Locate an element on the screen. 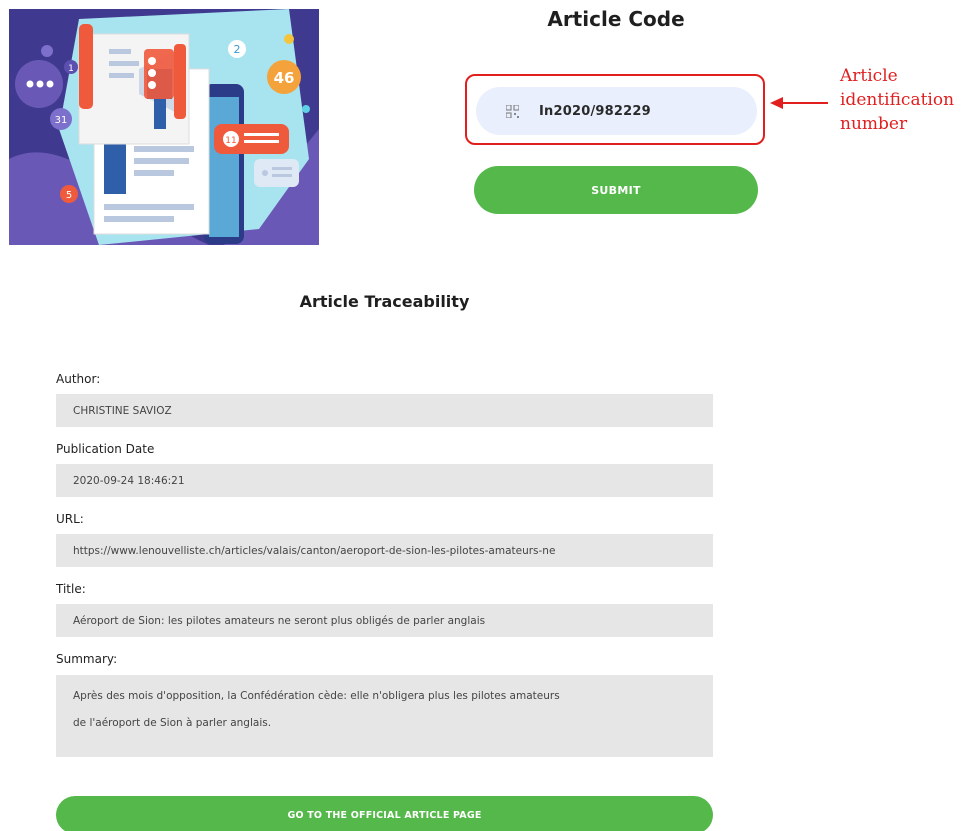 This screenshot has width=972, height=831. qr-code-icon is located at coordinates (512, 111).